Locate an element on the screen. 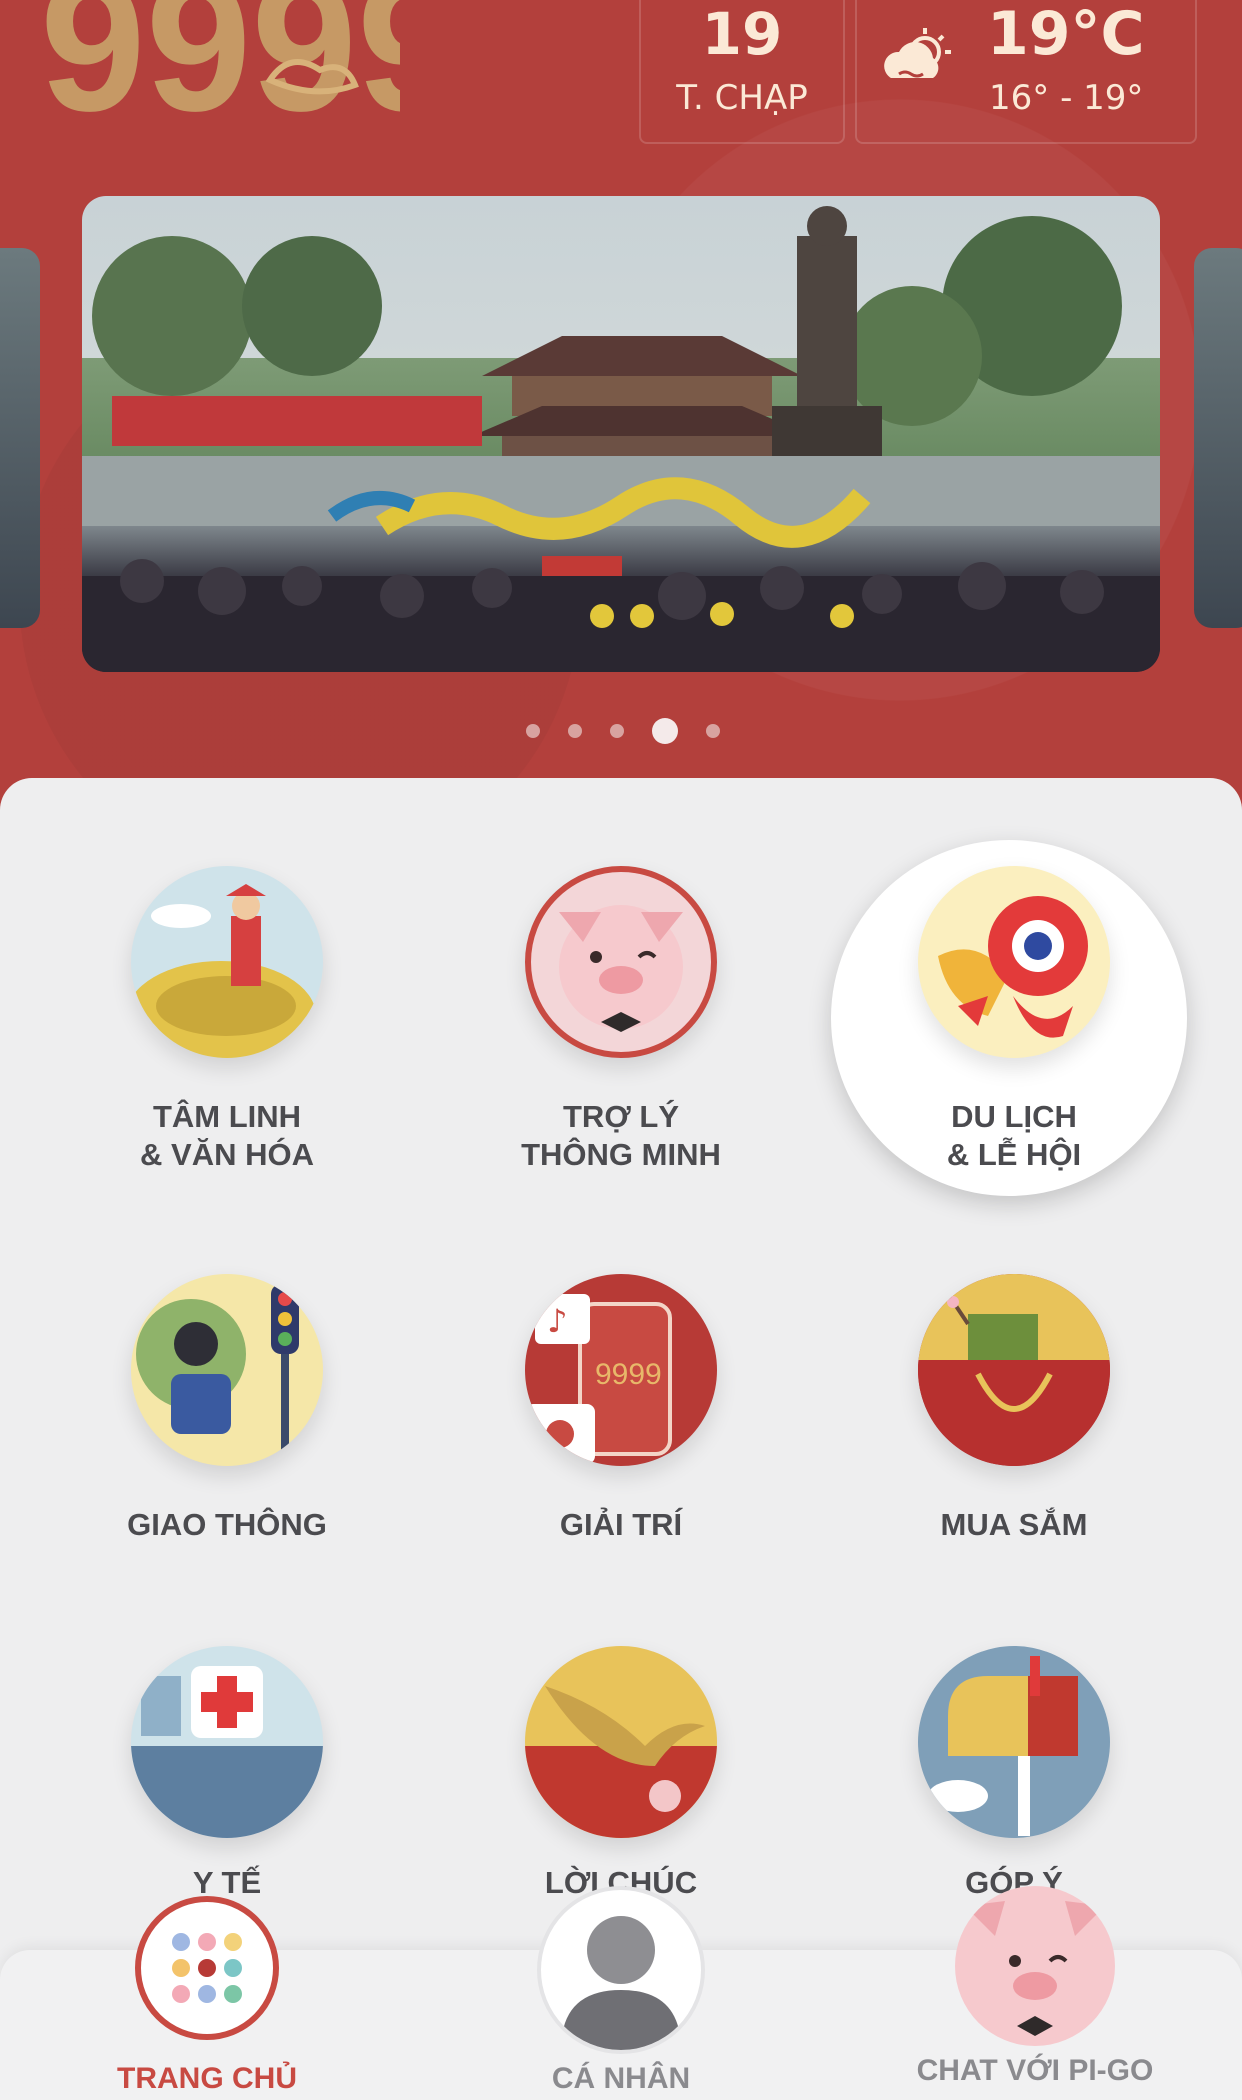 This screenshot has height=2100, width=1242. lunar-month: T. CHẠP is located at coordinates (742, 98).